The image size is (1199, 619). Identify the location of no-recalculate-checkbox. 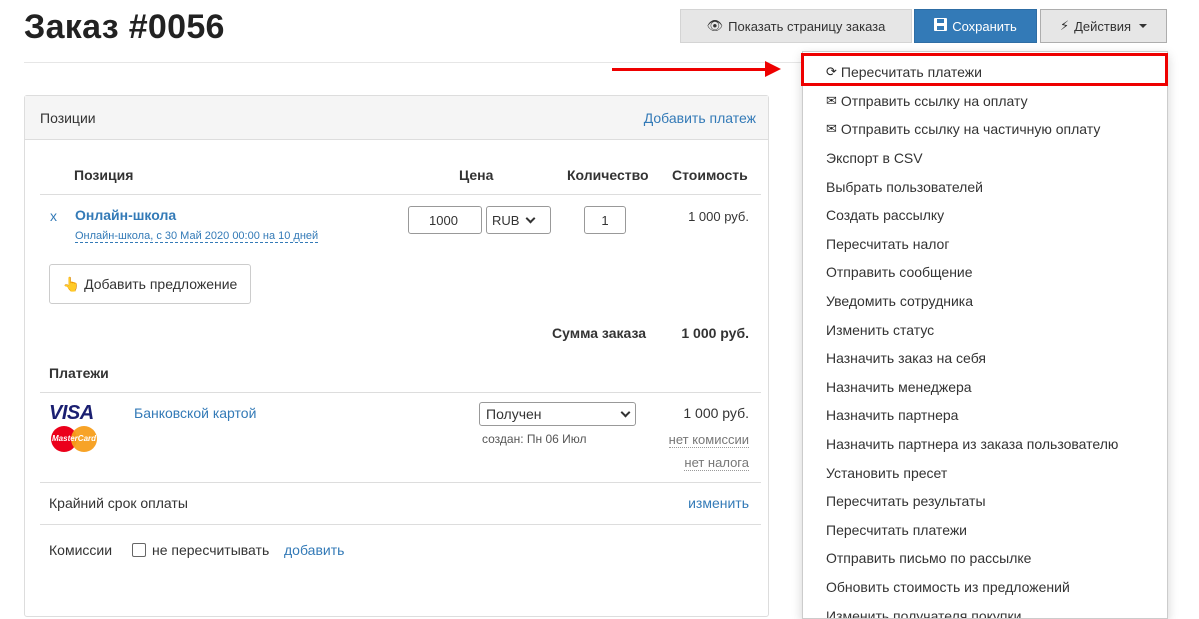
(139, 550).